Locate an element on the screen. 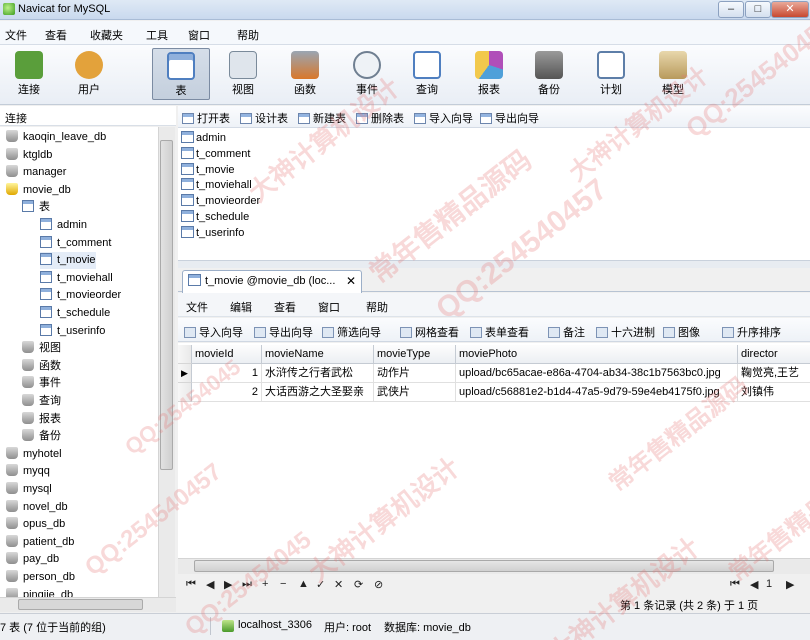  new-table-button: 新建表 is located at coordinates (322, 118).